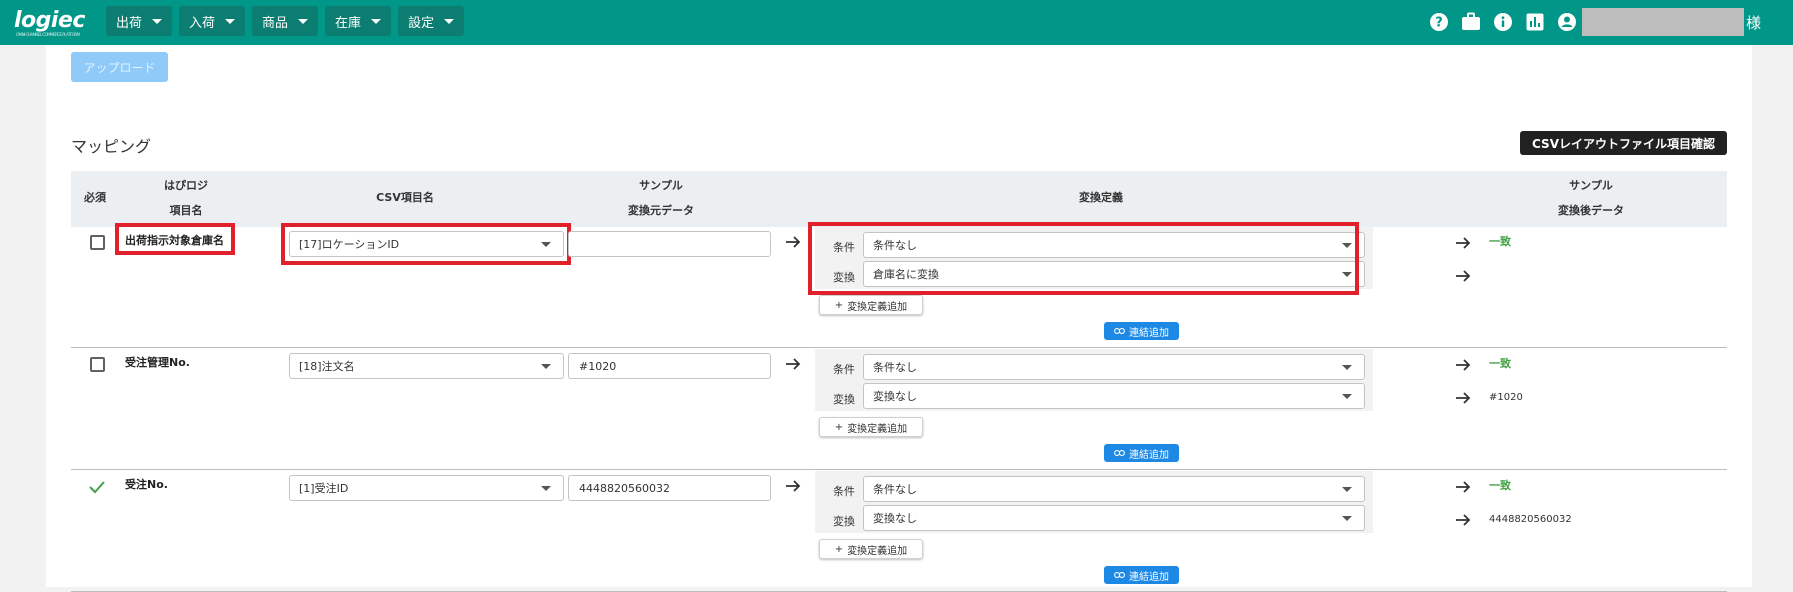 The width and height of the screenshot is (1793, 592). Describe the element at coordinates (275, 23) in the screenshot. I see `nav-products-label: 商品` at that location.